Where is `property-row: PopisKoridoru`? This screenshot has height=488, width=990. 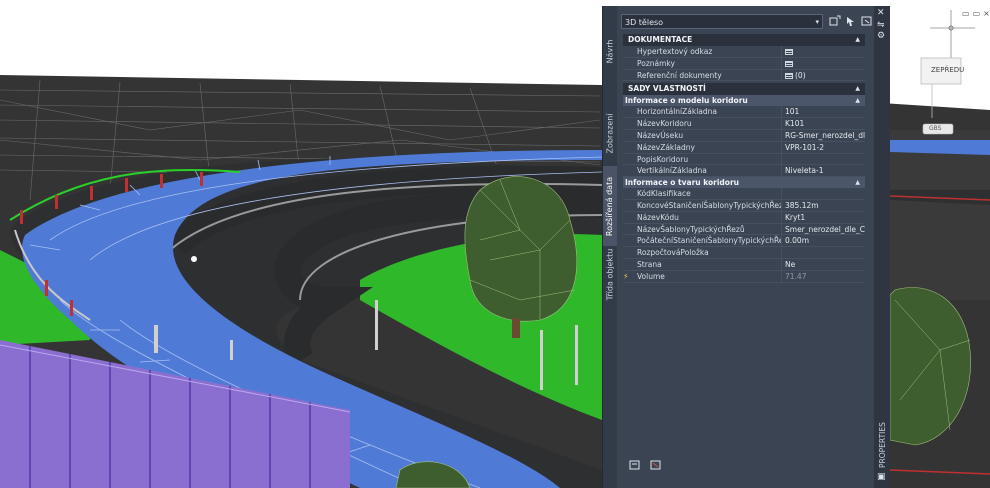 property-row: PopisKoridoru is located at coordinates (744, 159).